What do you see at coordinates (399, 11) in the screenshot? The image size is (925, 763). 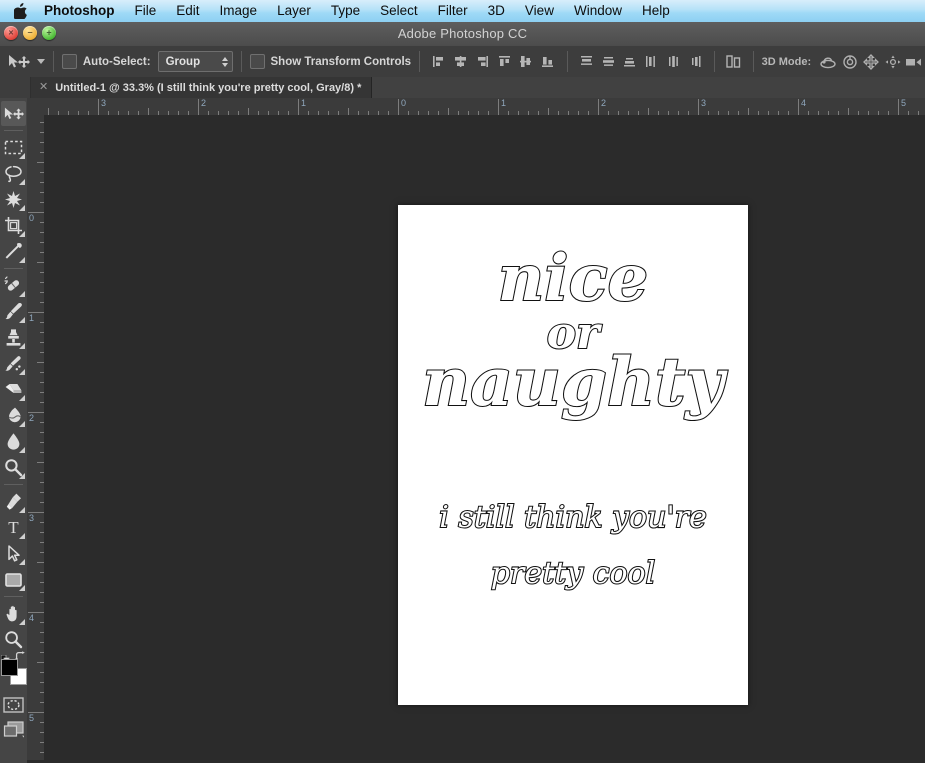 I see `os-menu-item-select: Select` at bounding box center [399, 11].